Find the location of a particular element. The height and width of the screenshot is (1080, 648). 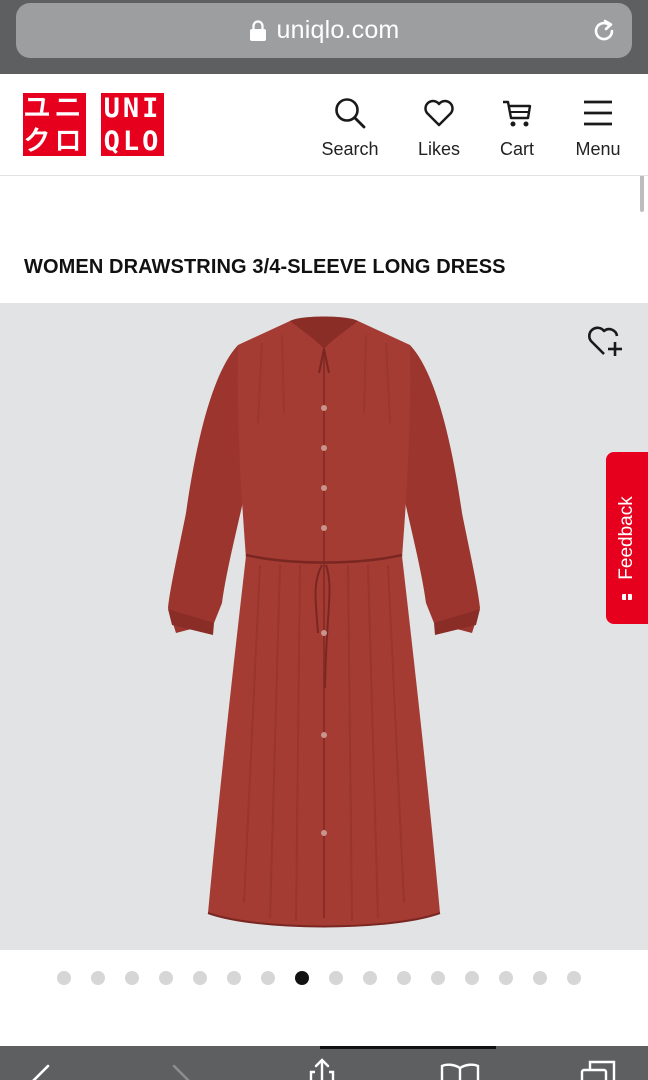

forward-icon is located at coordinates (180, 1070).